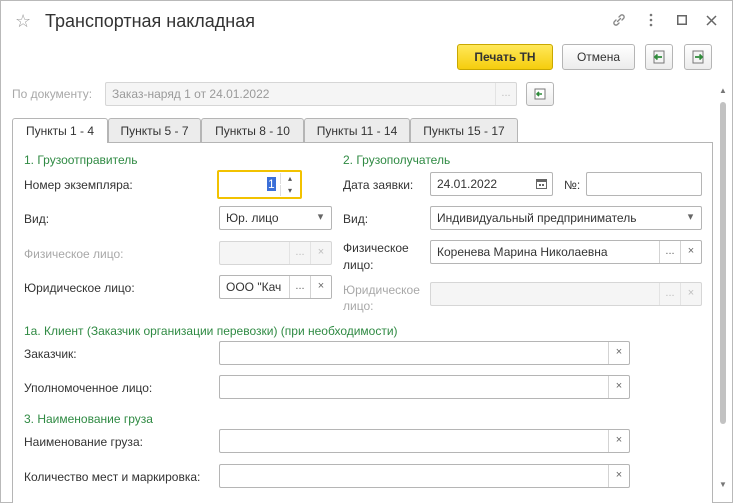 This screenshot has height=503, width=733. I want to click on sender-person-label: Физическое лицо:, so click(74, 254).